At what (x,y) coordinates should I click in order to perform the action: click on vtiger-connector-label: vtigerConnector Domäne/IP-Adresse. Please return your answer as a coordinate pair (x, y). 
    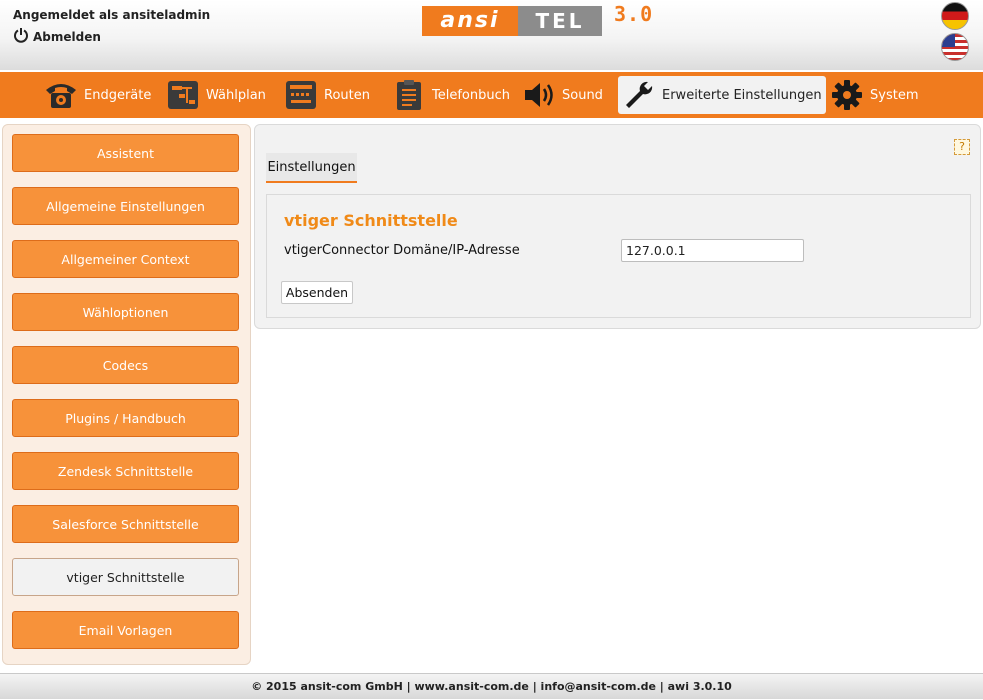
    Looking at the image, I should click on (402, 250).